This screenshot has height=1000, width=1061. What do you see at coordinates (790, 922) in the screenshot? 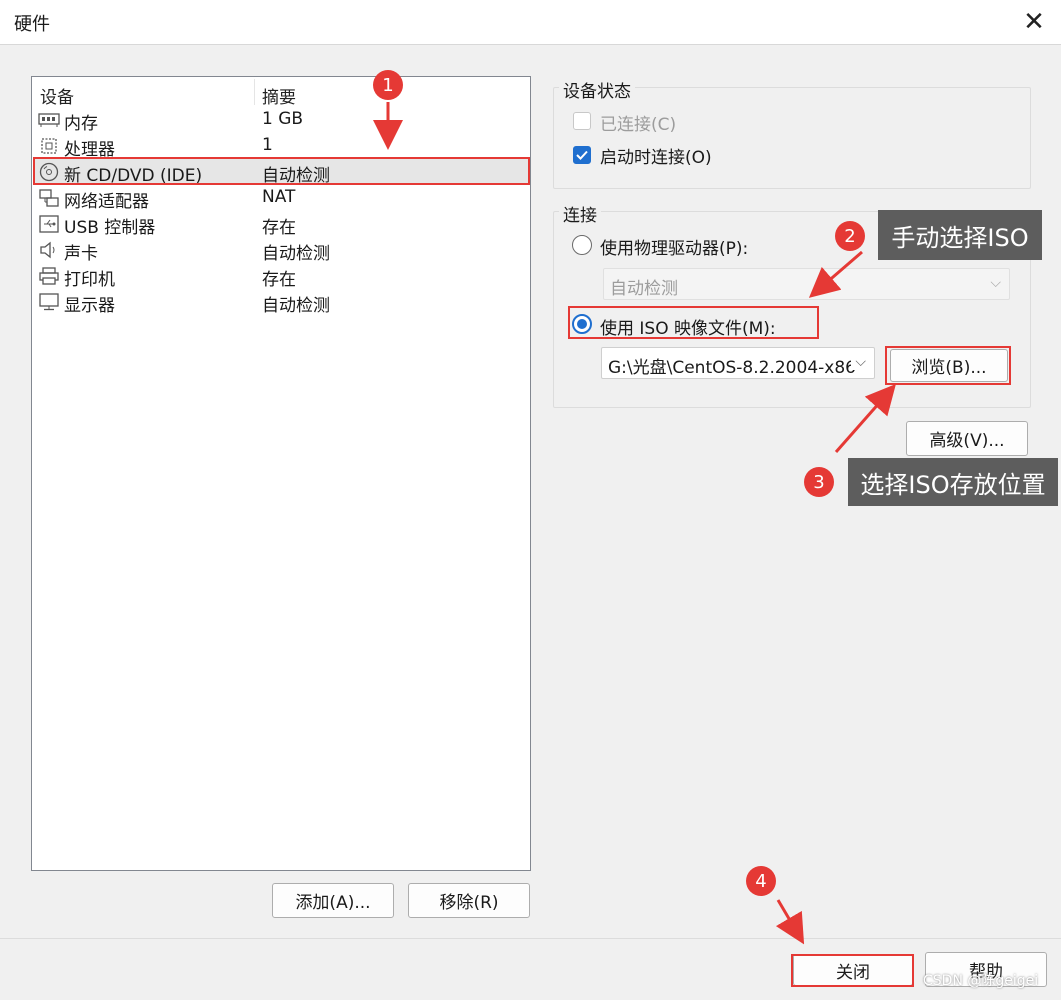
I see `arrow-step4` at bounding box center [790, 922].